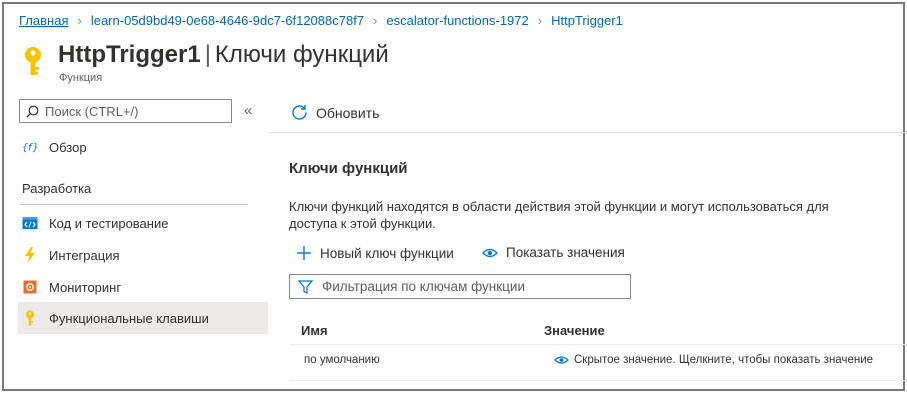 This screenshot has height=393, width=907. What do you see at coordinates (84, 255) in the screenshot?
I see `sidebar-item-label: Интеграция` at bounding box center [84, 255].